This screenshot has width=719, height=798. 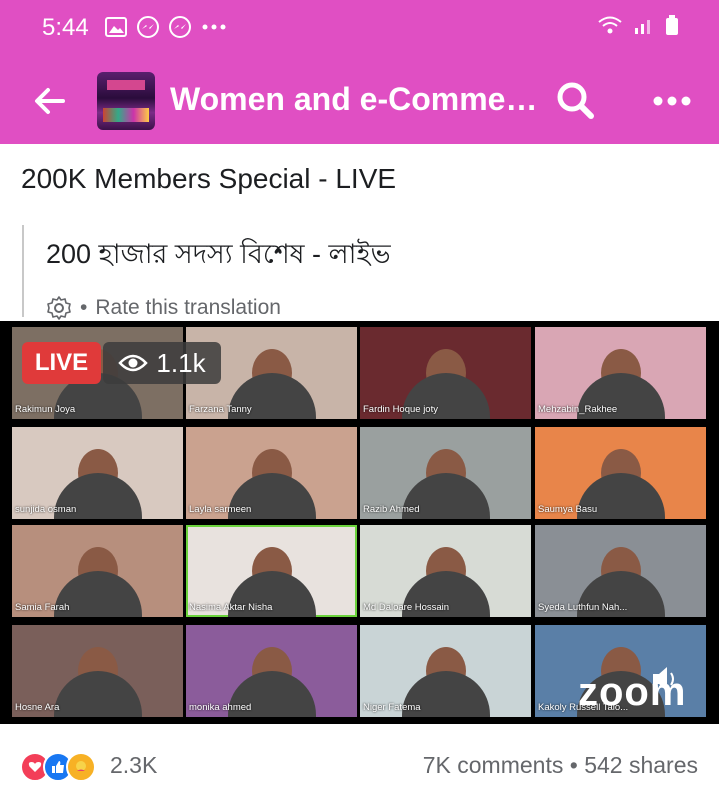 I want to click on participant-tile: Hosne Ara, so click(x=97, y=671).